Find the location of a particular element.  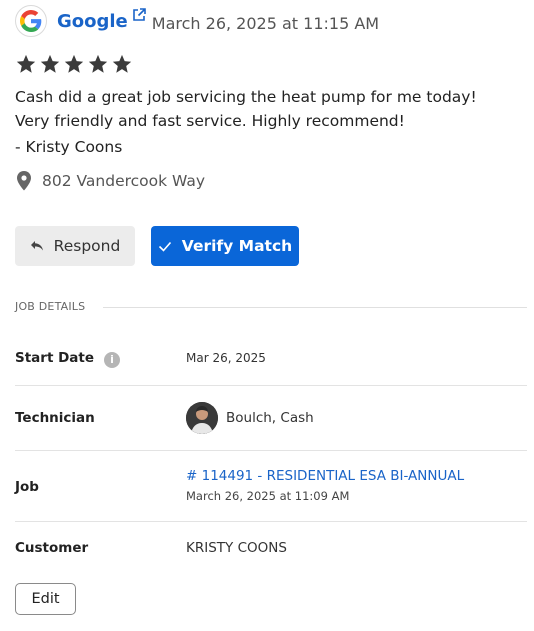

start-date-label: Start Date i is located at coordinates (68, 359).